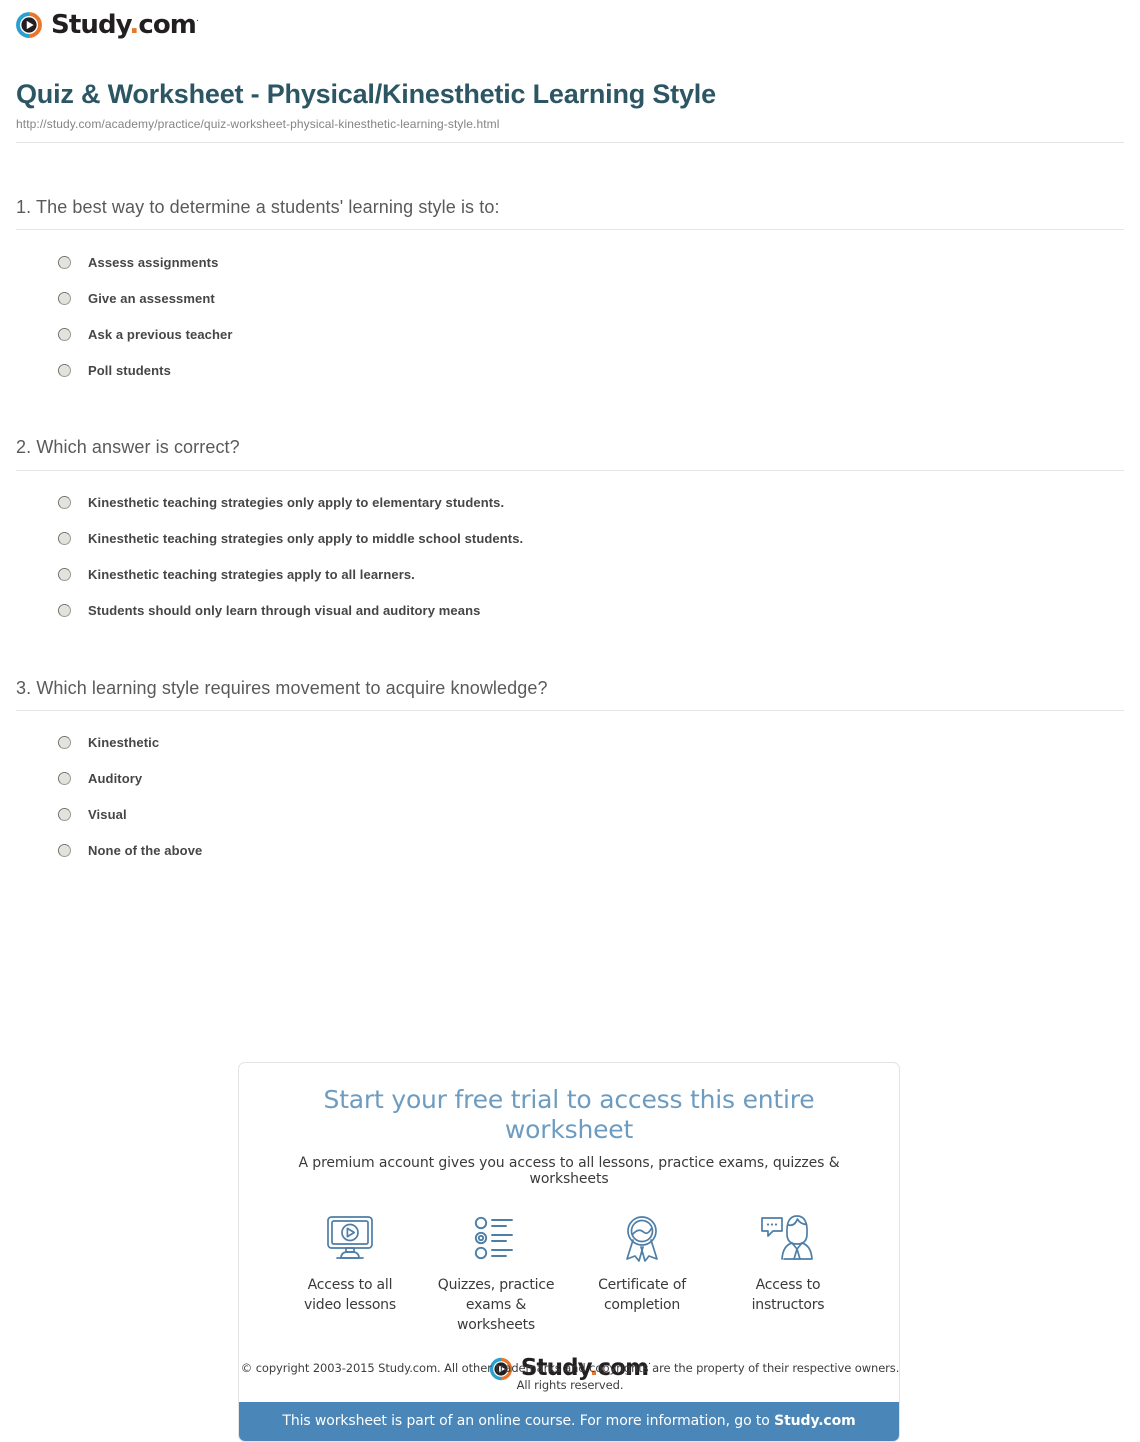 This screenshot has width=1140, height=1442. I want to click on copyright-line-2: All rights reserved., so click(570, 1384).